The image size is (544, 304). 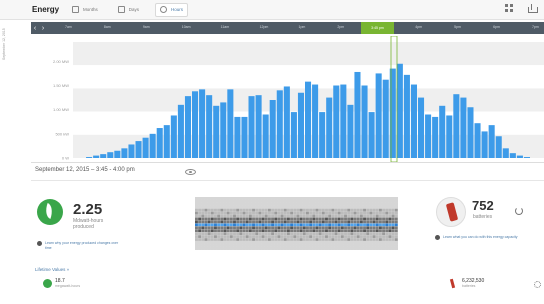 I want to click on time-heatmap, so click(x=296, y=223).